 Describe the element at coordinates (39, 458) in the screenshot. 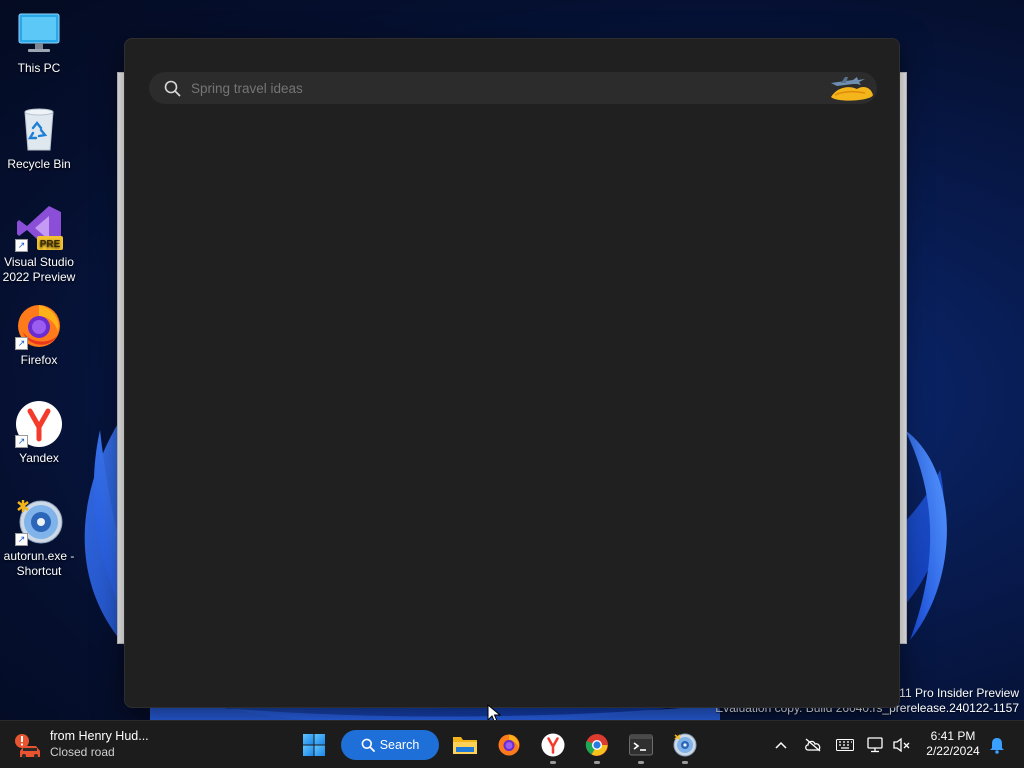

I see `desktop-icon-label: Yandex` at that location.